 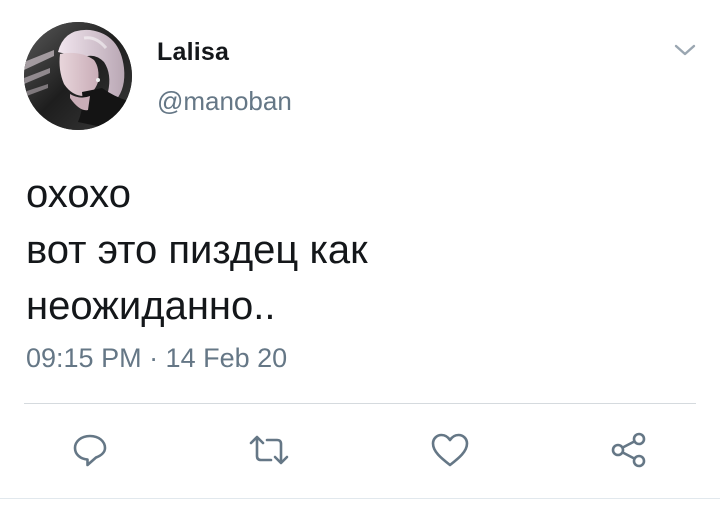 I want to click on display-name: Lalisa, so click(x=193, y=52).